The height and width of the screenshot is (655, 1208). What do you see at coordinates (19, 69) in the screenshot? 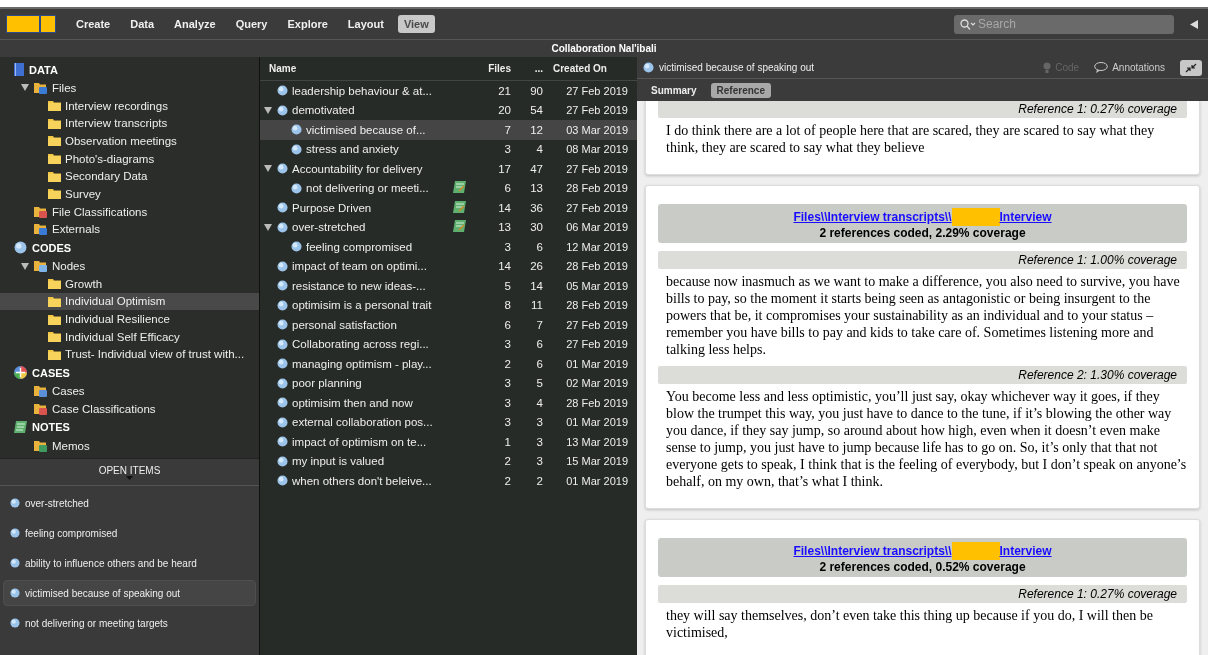
I see `book-icon` at bounding box center [19, 69].